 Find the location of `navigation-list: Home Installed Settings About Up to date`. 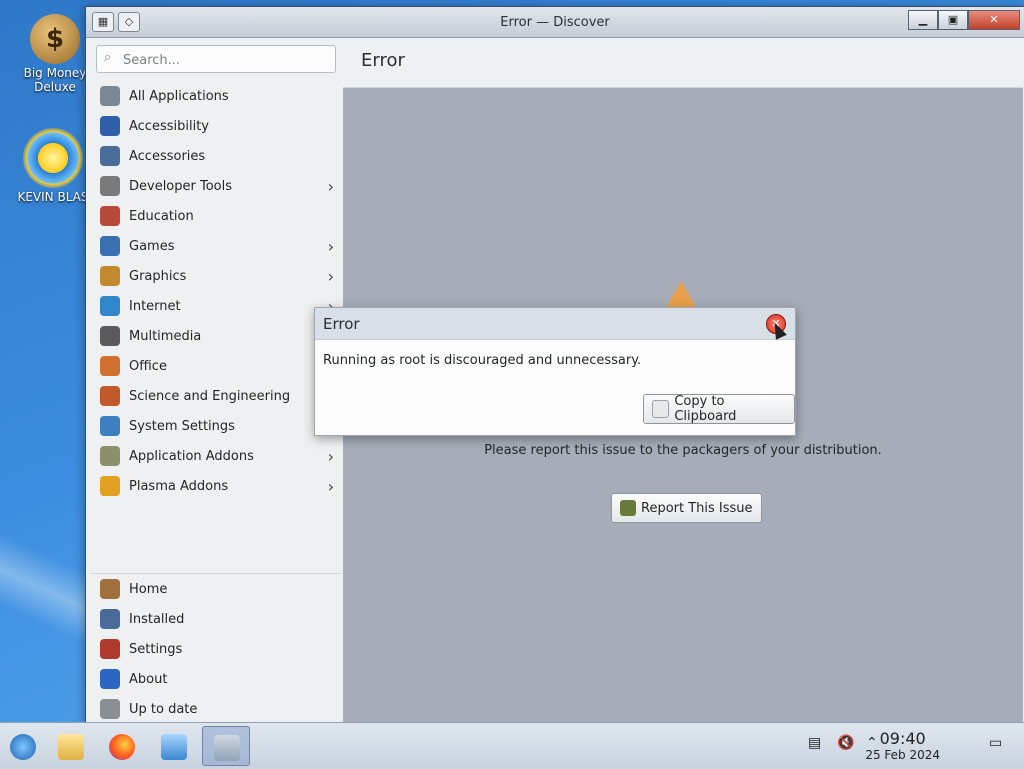

navigation-list: Home Installed Settings About Up to date is located at coordinates (216, 649).